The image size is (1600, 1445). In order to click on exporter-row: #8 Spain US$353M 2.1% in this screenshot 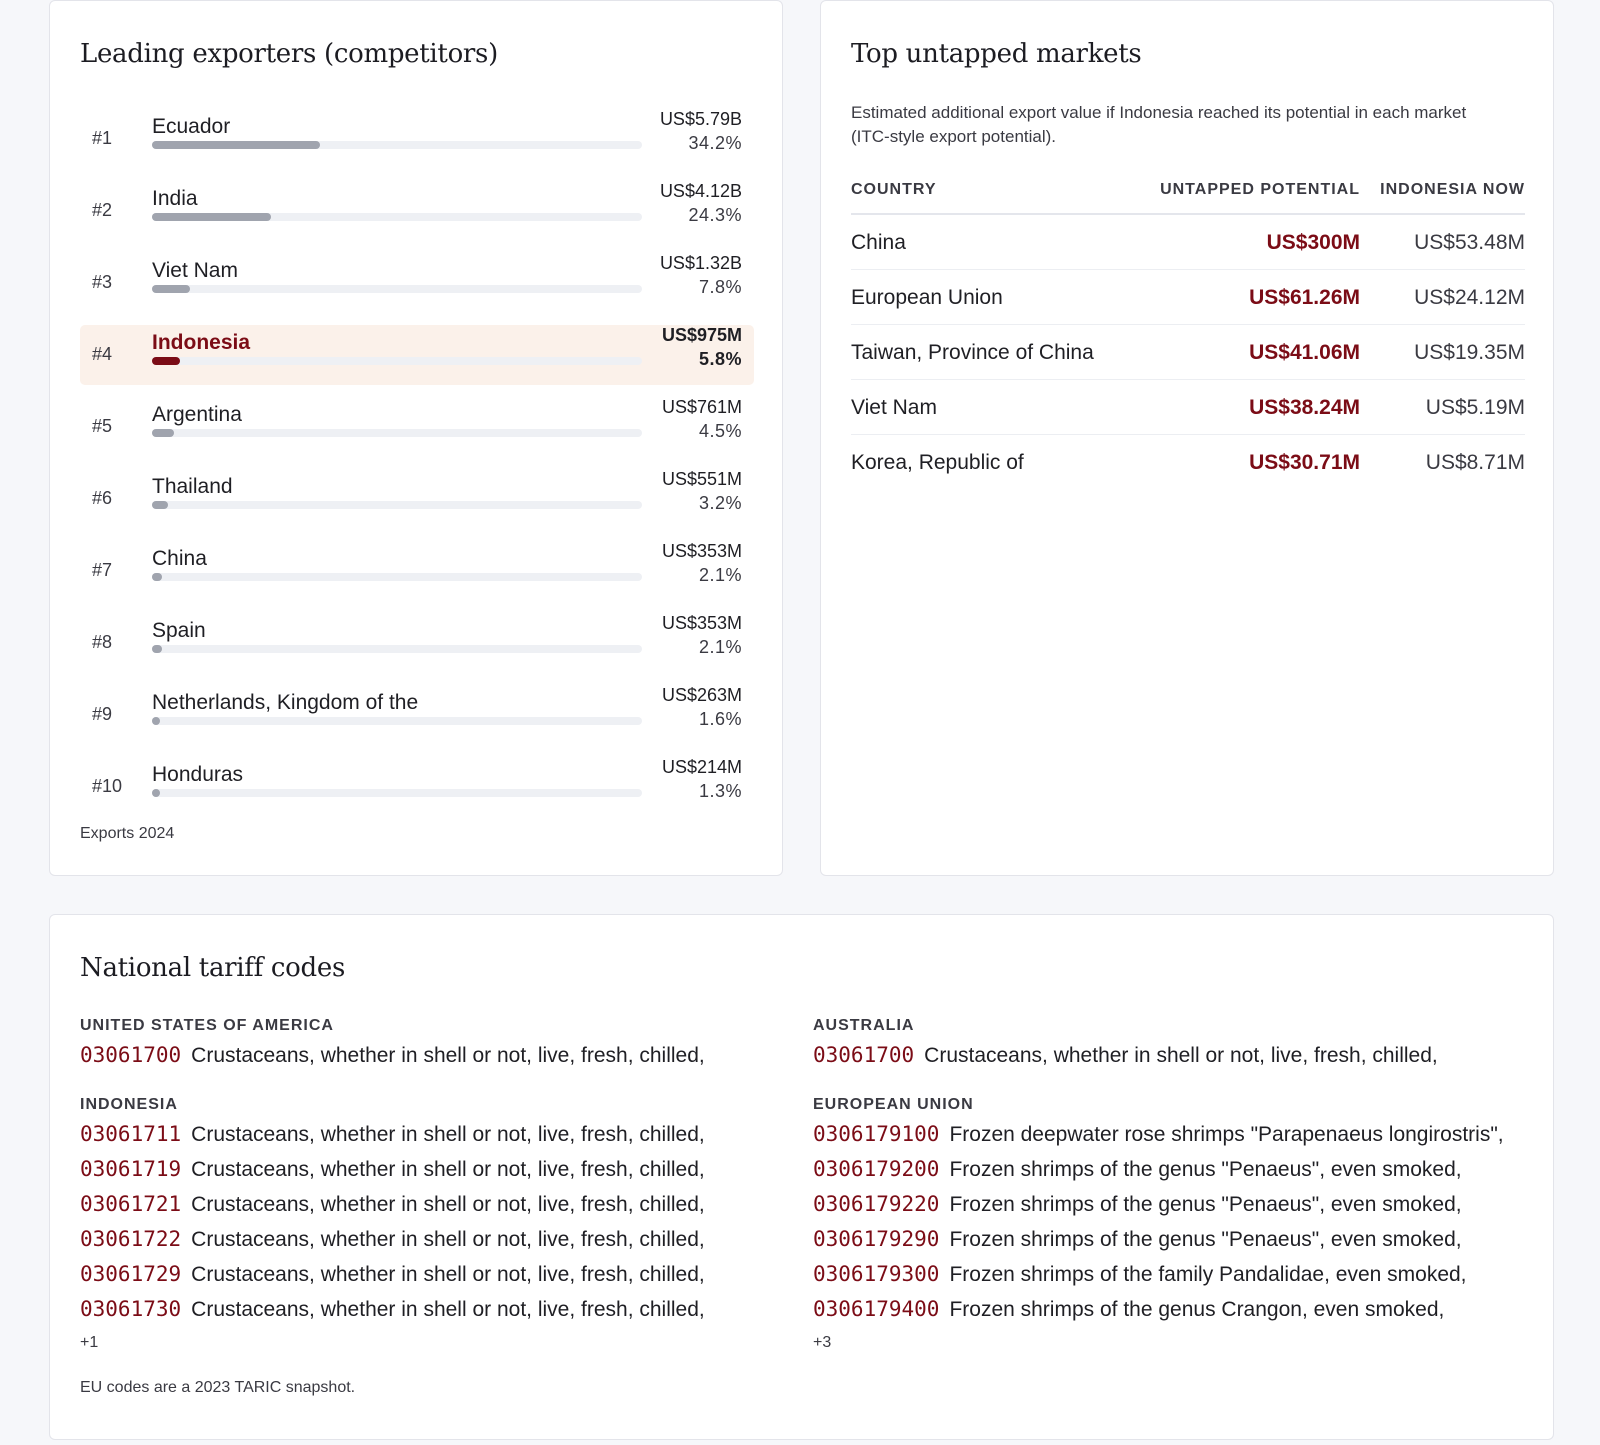, I will do `click(417, 643)`.